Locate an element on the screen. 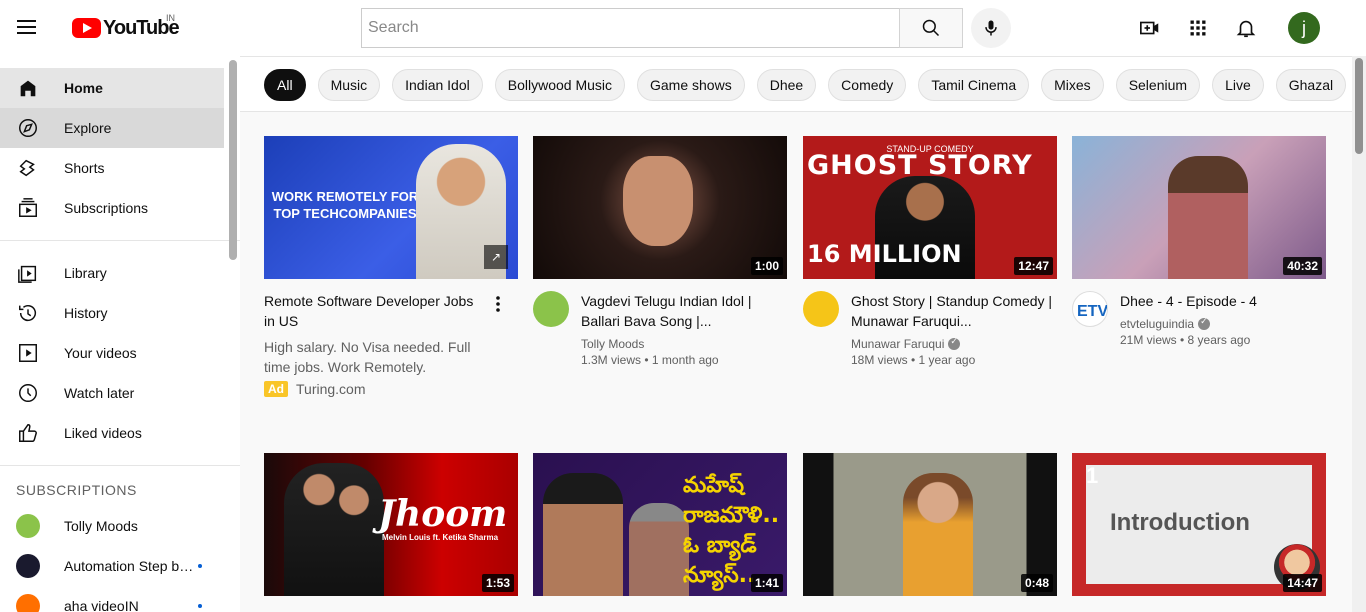 The height and width of the screenshot is (612, 1366). home-icon is located at coordinates (28, 88).